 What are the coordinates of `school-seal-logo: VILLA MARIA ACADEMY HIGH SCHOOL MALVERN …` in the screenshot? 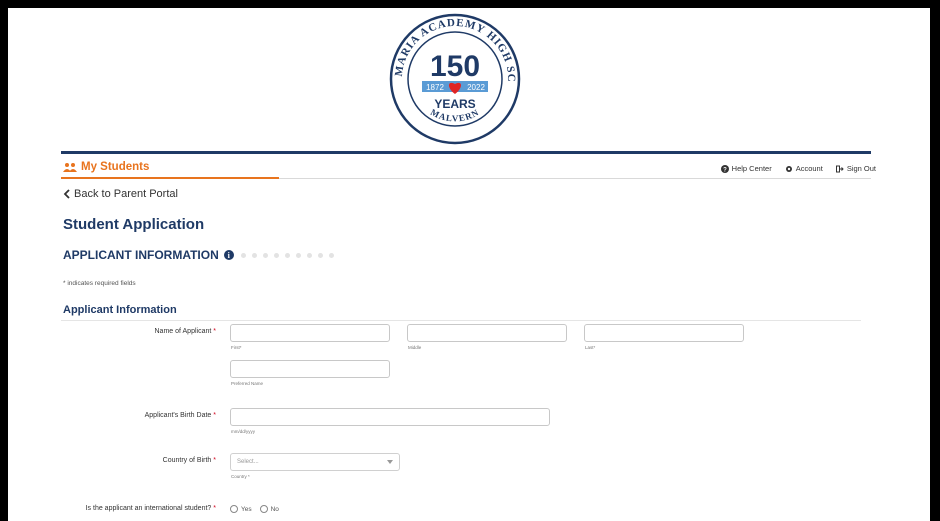 It's located at (454, 78).